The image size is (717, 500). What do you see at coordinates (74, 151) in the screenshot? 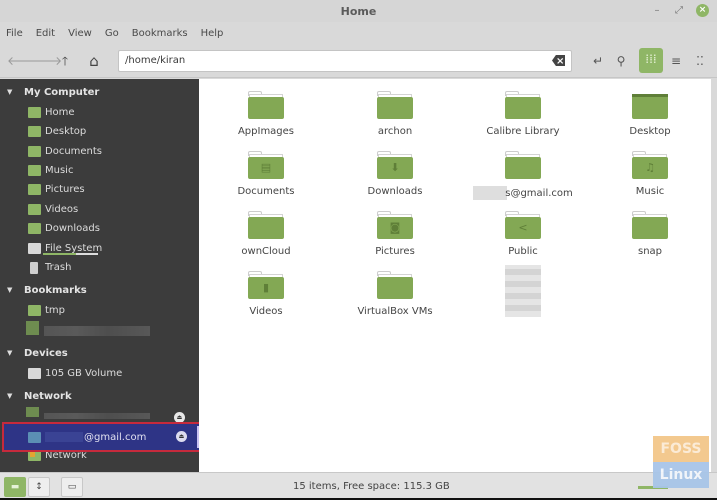
I see `sidebar-item-label: Documents` at bounding box center [74, 151].